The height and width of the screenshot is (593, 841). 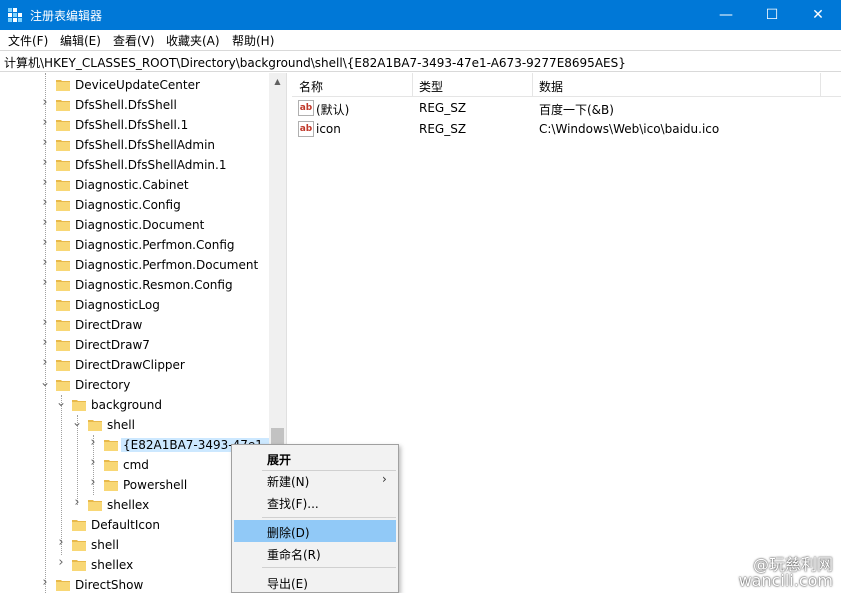 I want to click on tree-item: › cmd, so click(x=134, y=465).